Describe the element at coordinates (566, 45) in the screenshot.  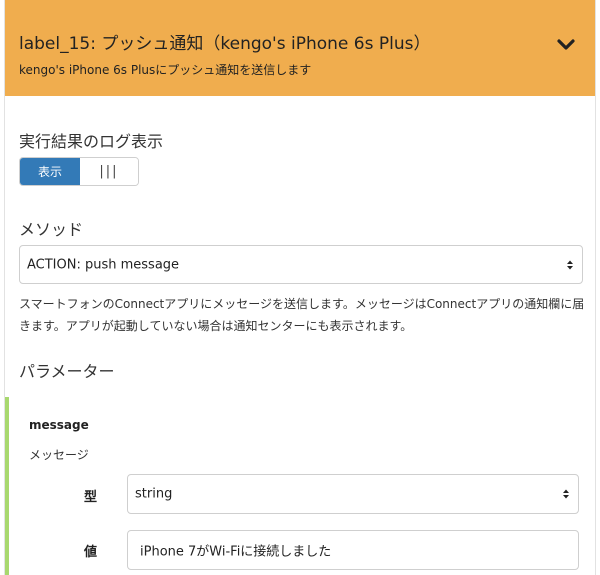
I see `chevron-down-icon` at that location.